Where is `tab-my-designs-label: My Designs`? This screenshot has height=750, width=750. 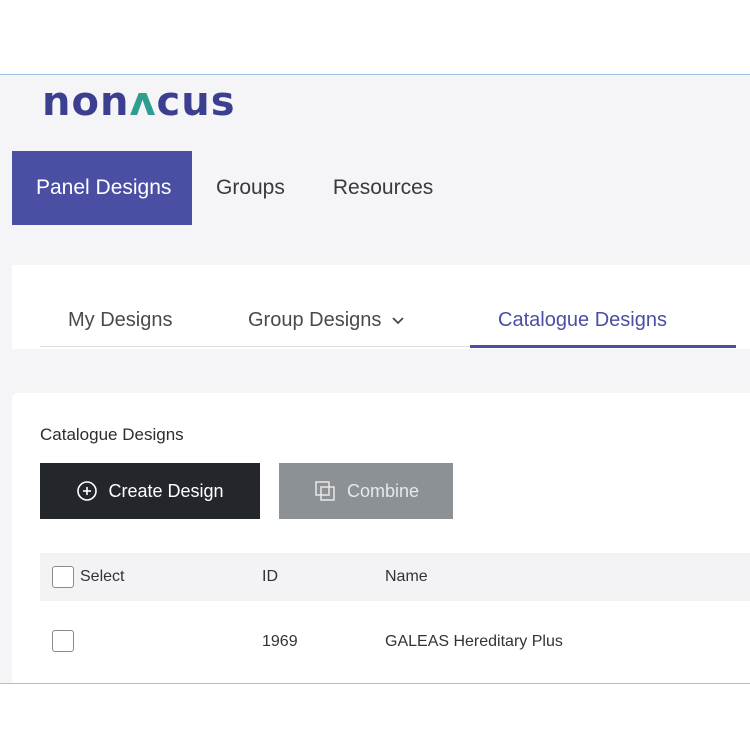
tab-my-designs-label: My Designs is located at coordinates (120, 320).